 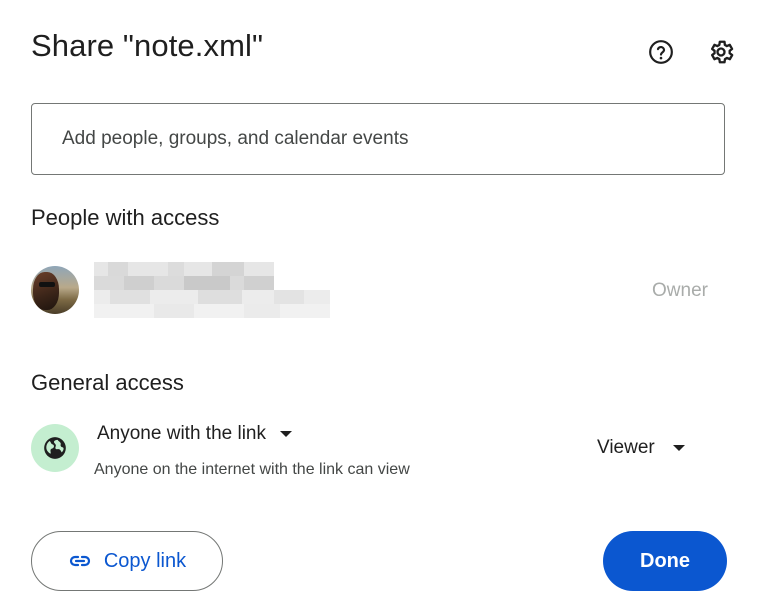 What do you see at coordinates (626, 447) in the screenshot?
I see `role-label: Viewer` at bounding box center [626, 447].